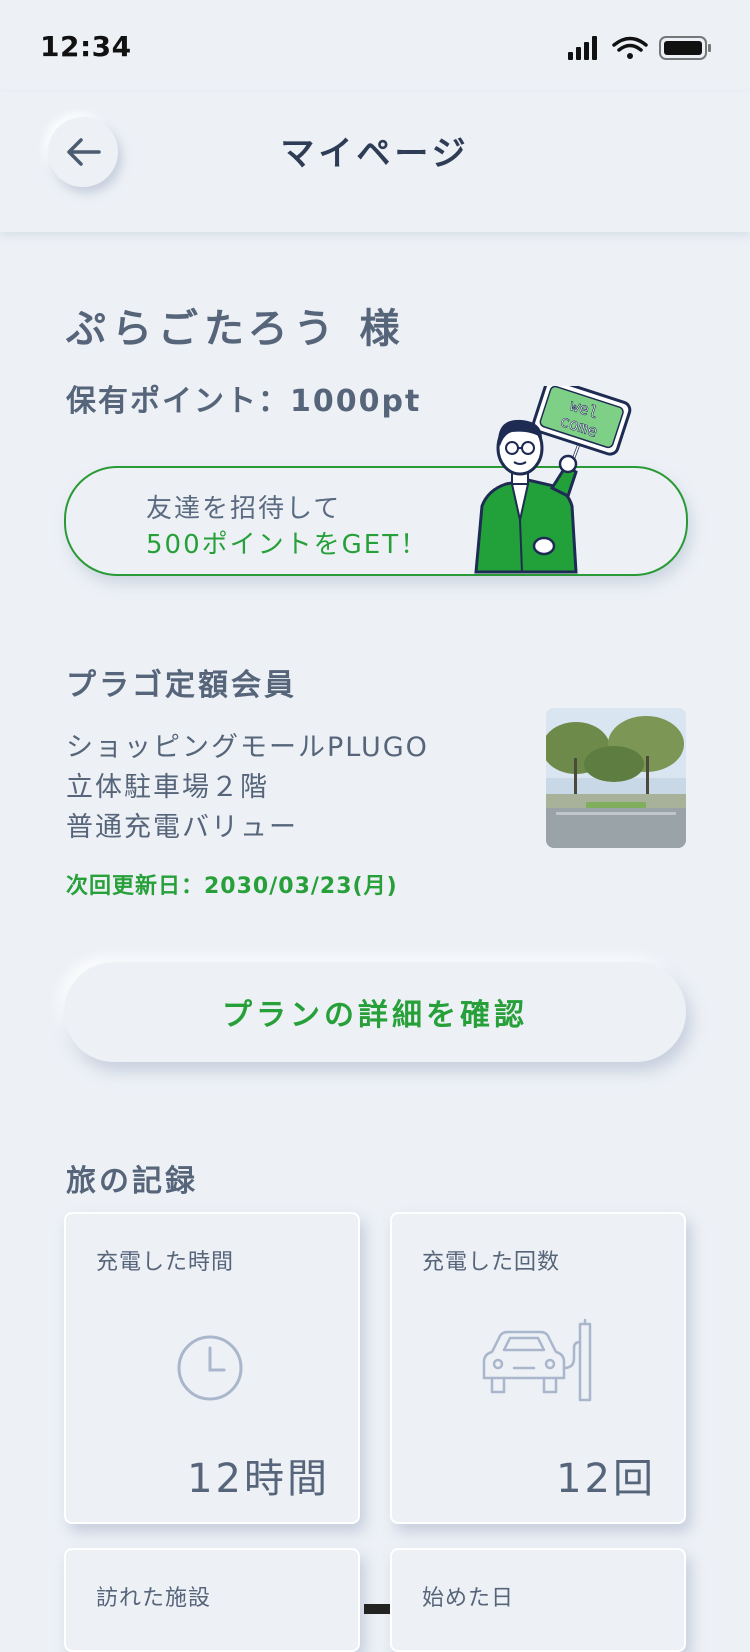  What do you see at coordinates (232, 886) in the screenshot?
I see `renewal-date: 次回更新日：2030/03/23(月)` at bounding box center [232, 886].